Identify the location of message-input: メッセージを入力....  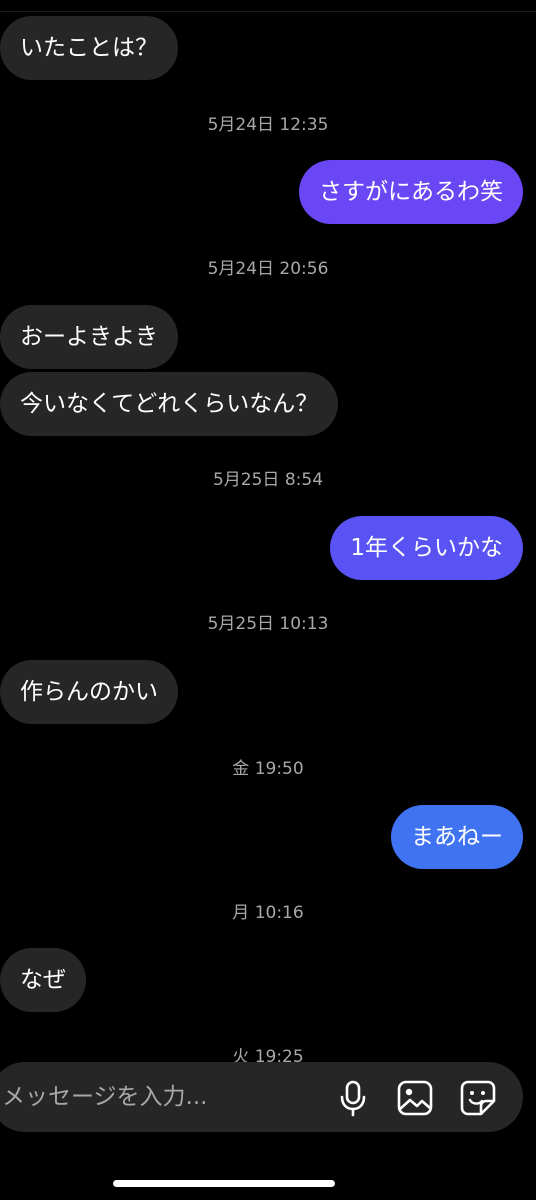
(104, 1097).